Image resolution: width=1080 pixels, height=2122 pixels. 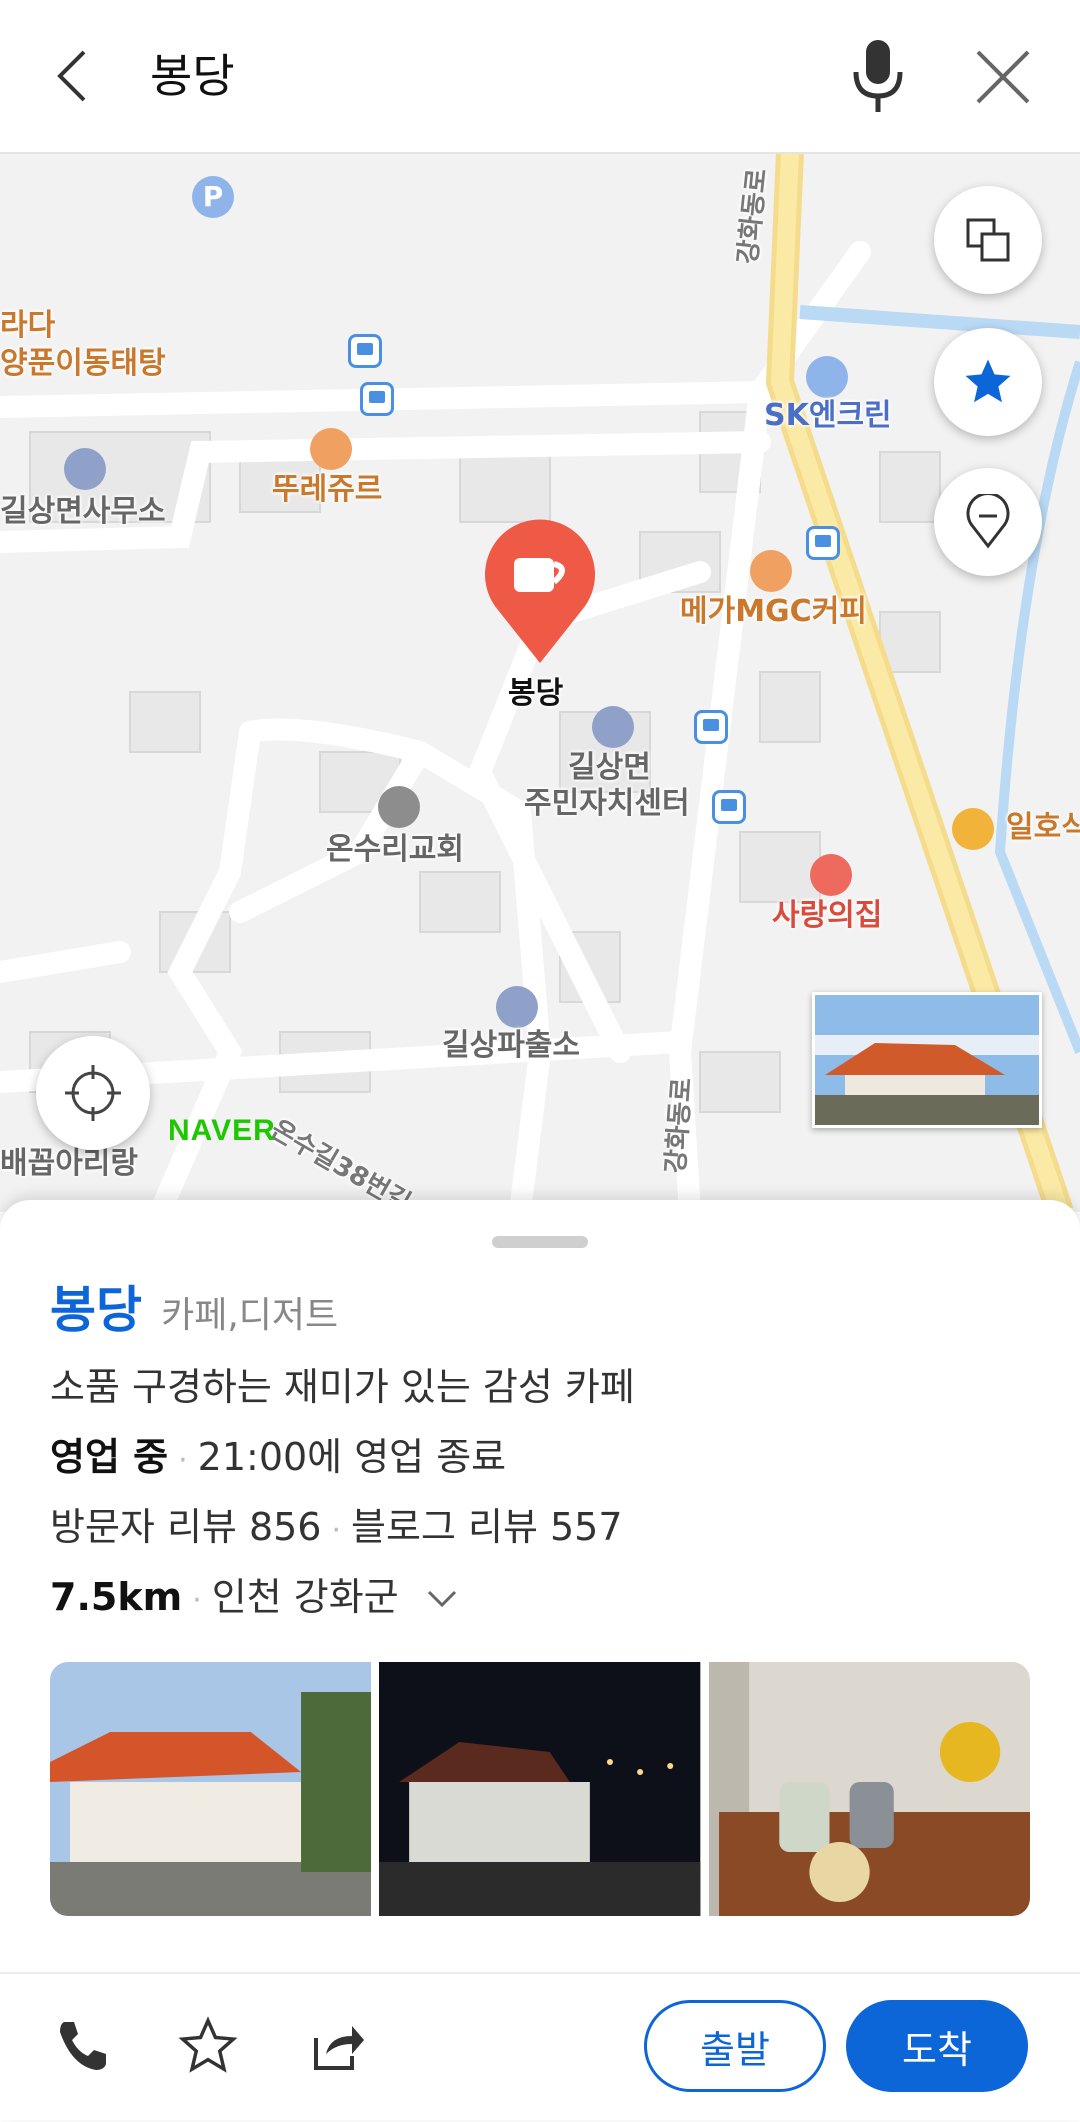 I want to click on my-places-button, so click(x=988, y=522).